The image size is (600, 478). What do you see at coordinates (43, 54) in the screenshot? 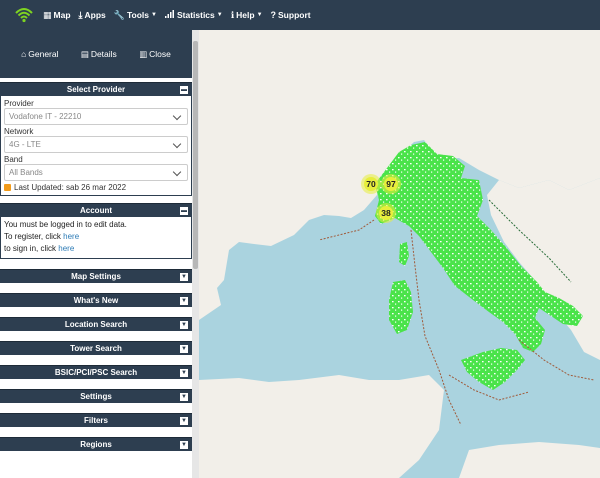
I see `tab-general-label: General` at bounding box center [43, 54].